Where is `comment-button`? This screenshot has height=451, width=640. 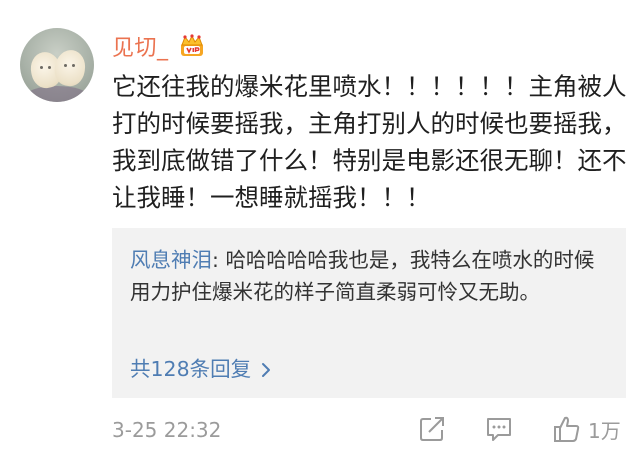 comment-button is located at coordinates (499, 429).